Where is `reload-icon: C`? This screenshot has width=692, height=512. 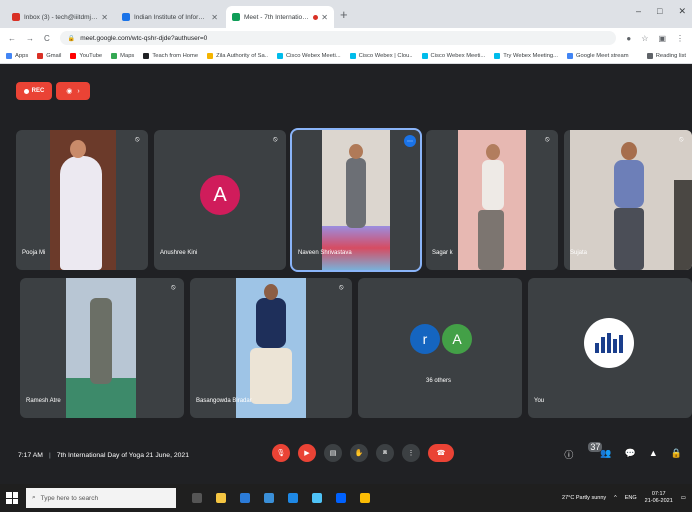 reload-icon: C is located at coordinates (47, 38).